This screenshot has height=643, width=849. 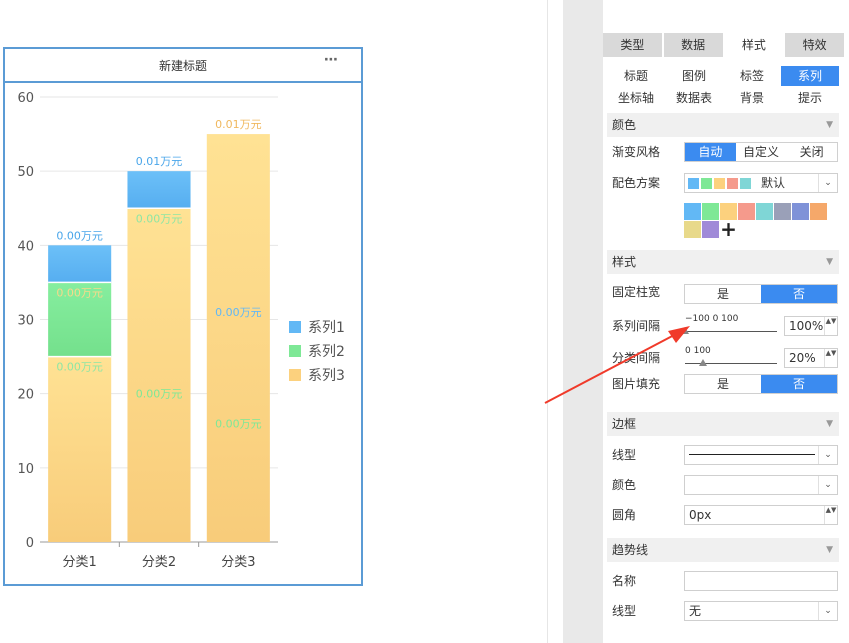 I want to click on color-swatches: +, so click(x=710, y=229).